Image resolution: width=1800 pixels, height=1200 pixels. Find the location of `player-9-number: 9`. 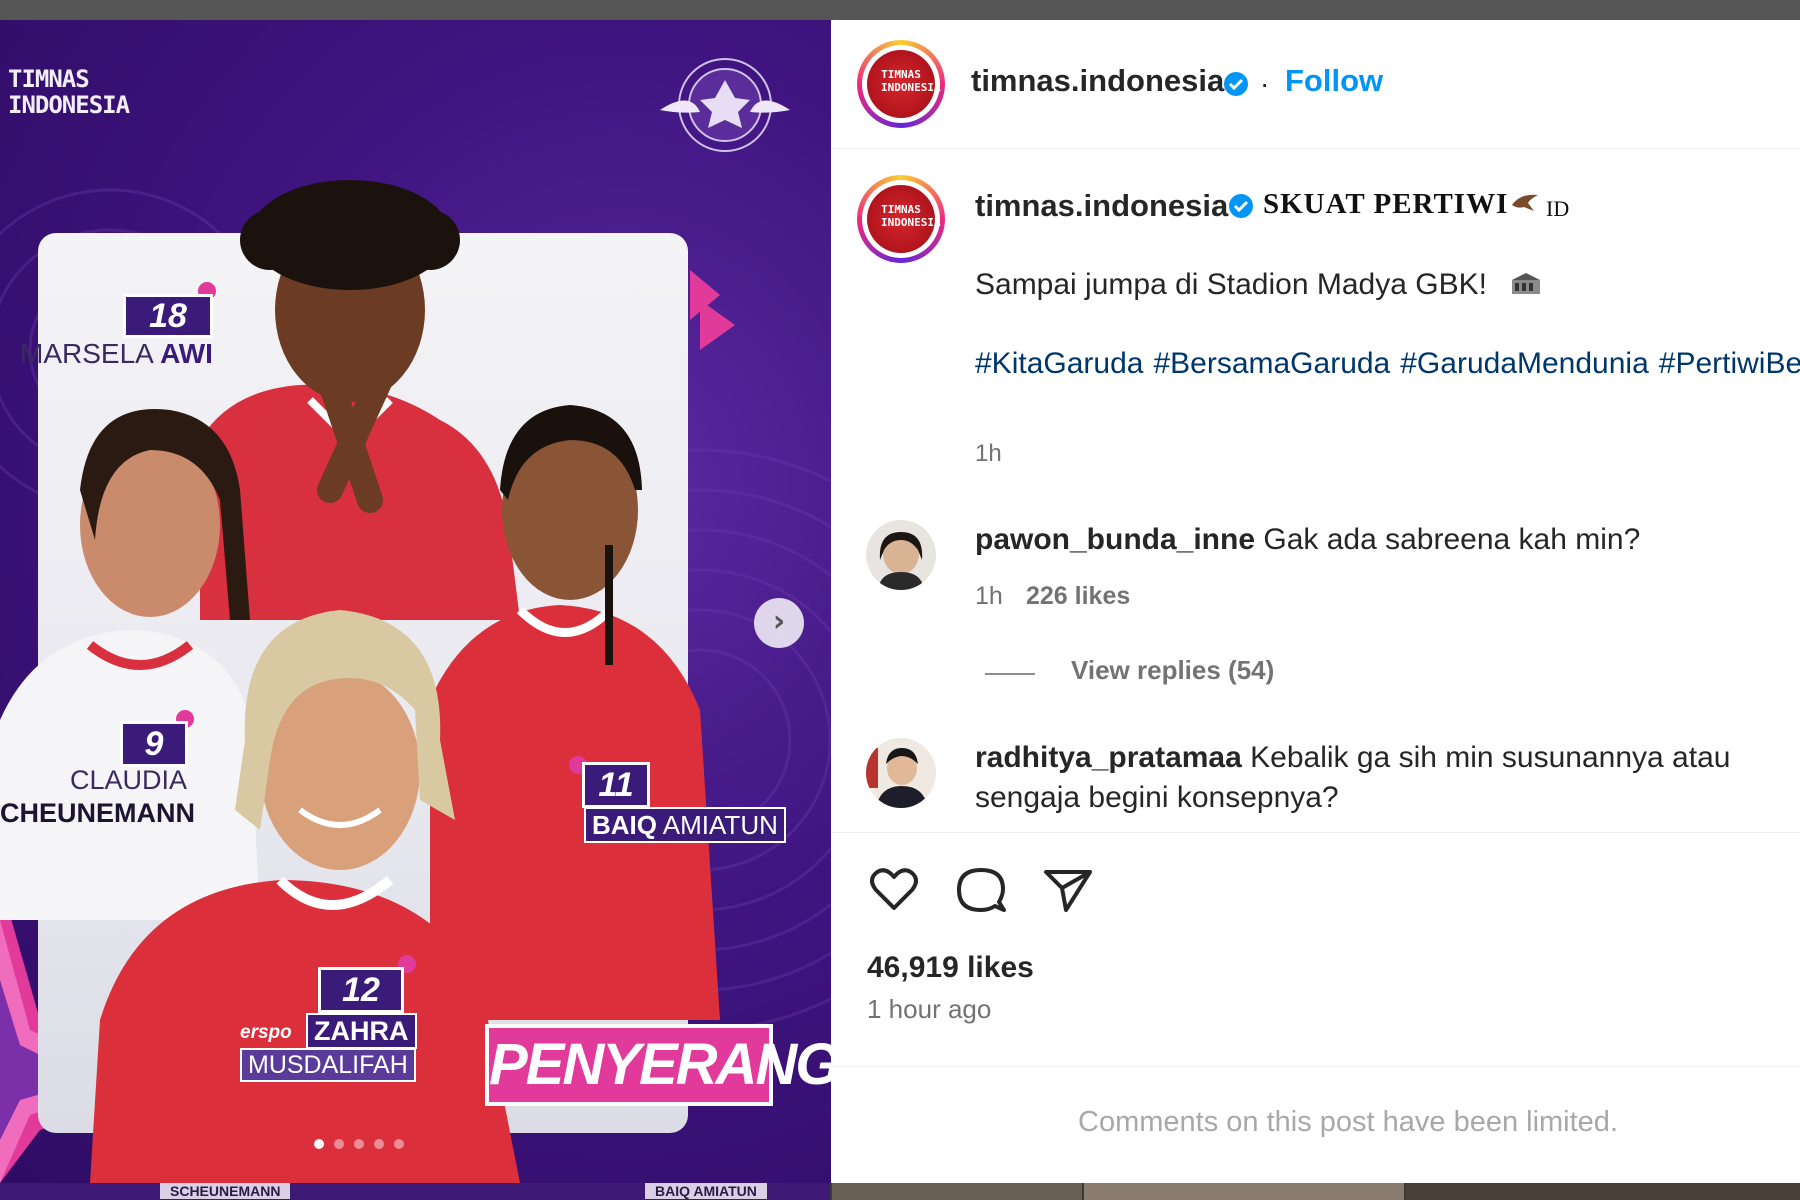

player-9-number: 9 is located at coordinates (154, 744).